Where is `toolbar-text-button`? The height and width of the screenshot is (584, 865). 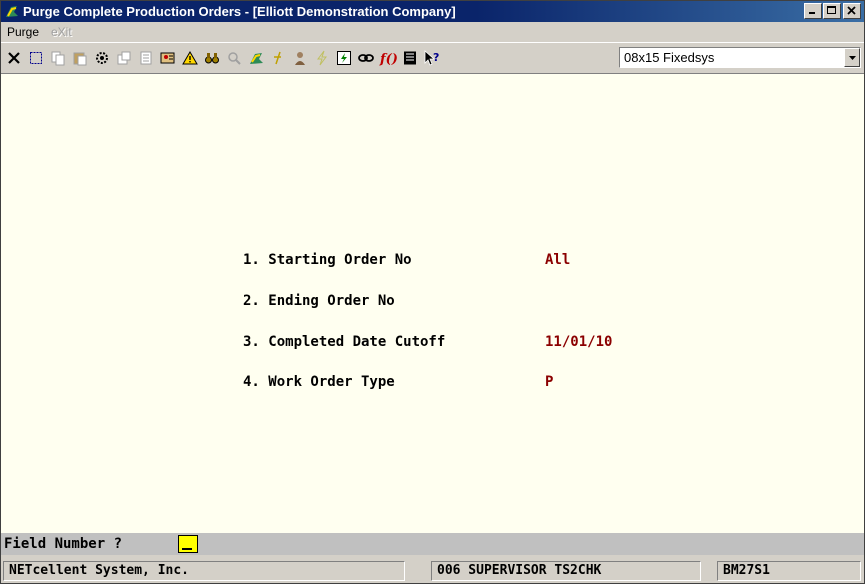
toolbar-text-button is located at coordinates (277, 57).